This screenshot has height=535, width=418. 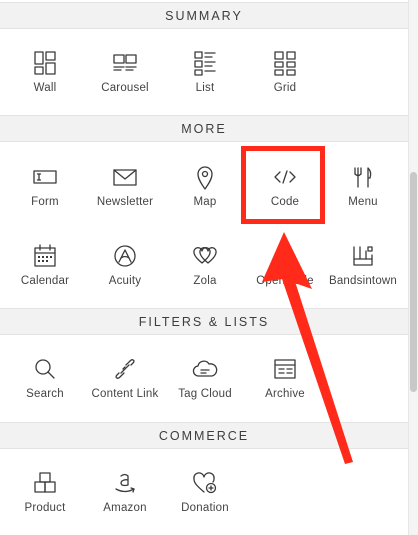 I want to click on block-label: Carousel, so click(x=125, y=88).